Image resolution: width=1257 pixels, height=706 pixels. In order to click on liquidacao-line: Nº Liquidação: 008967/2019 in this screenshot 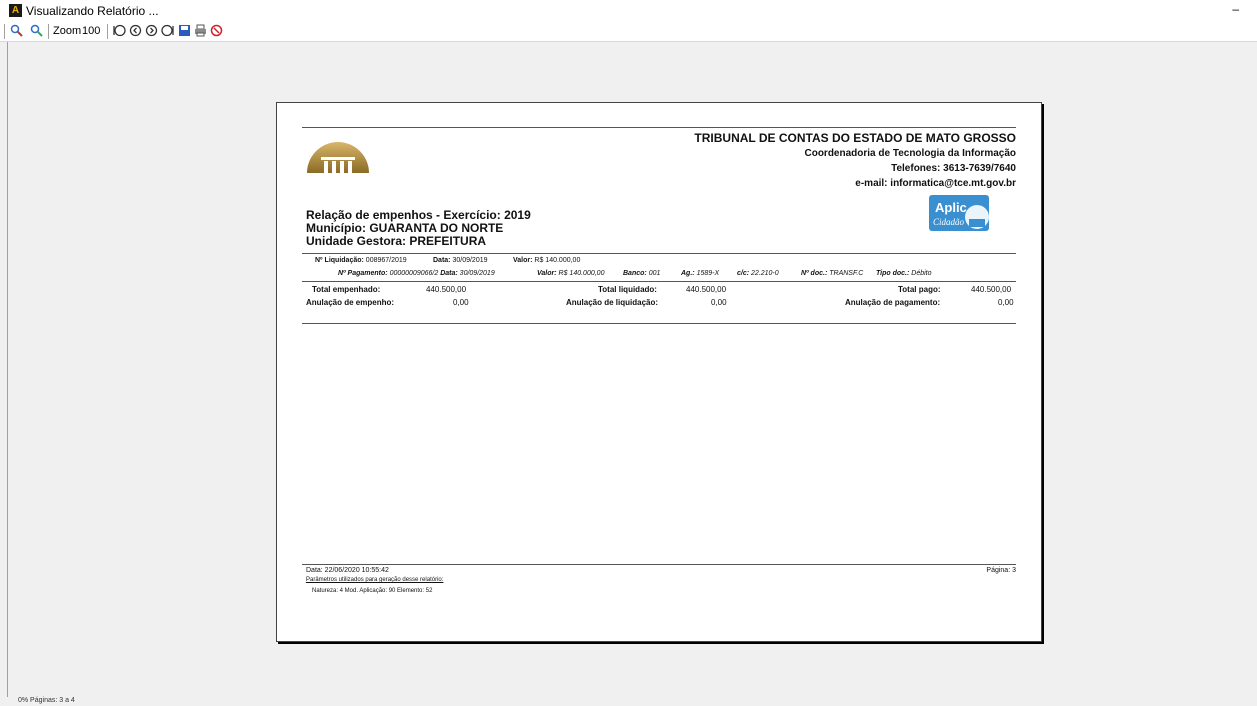, I will do `click(361, 260)`.